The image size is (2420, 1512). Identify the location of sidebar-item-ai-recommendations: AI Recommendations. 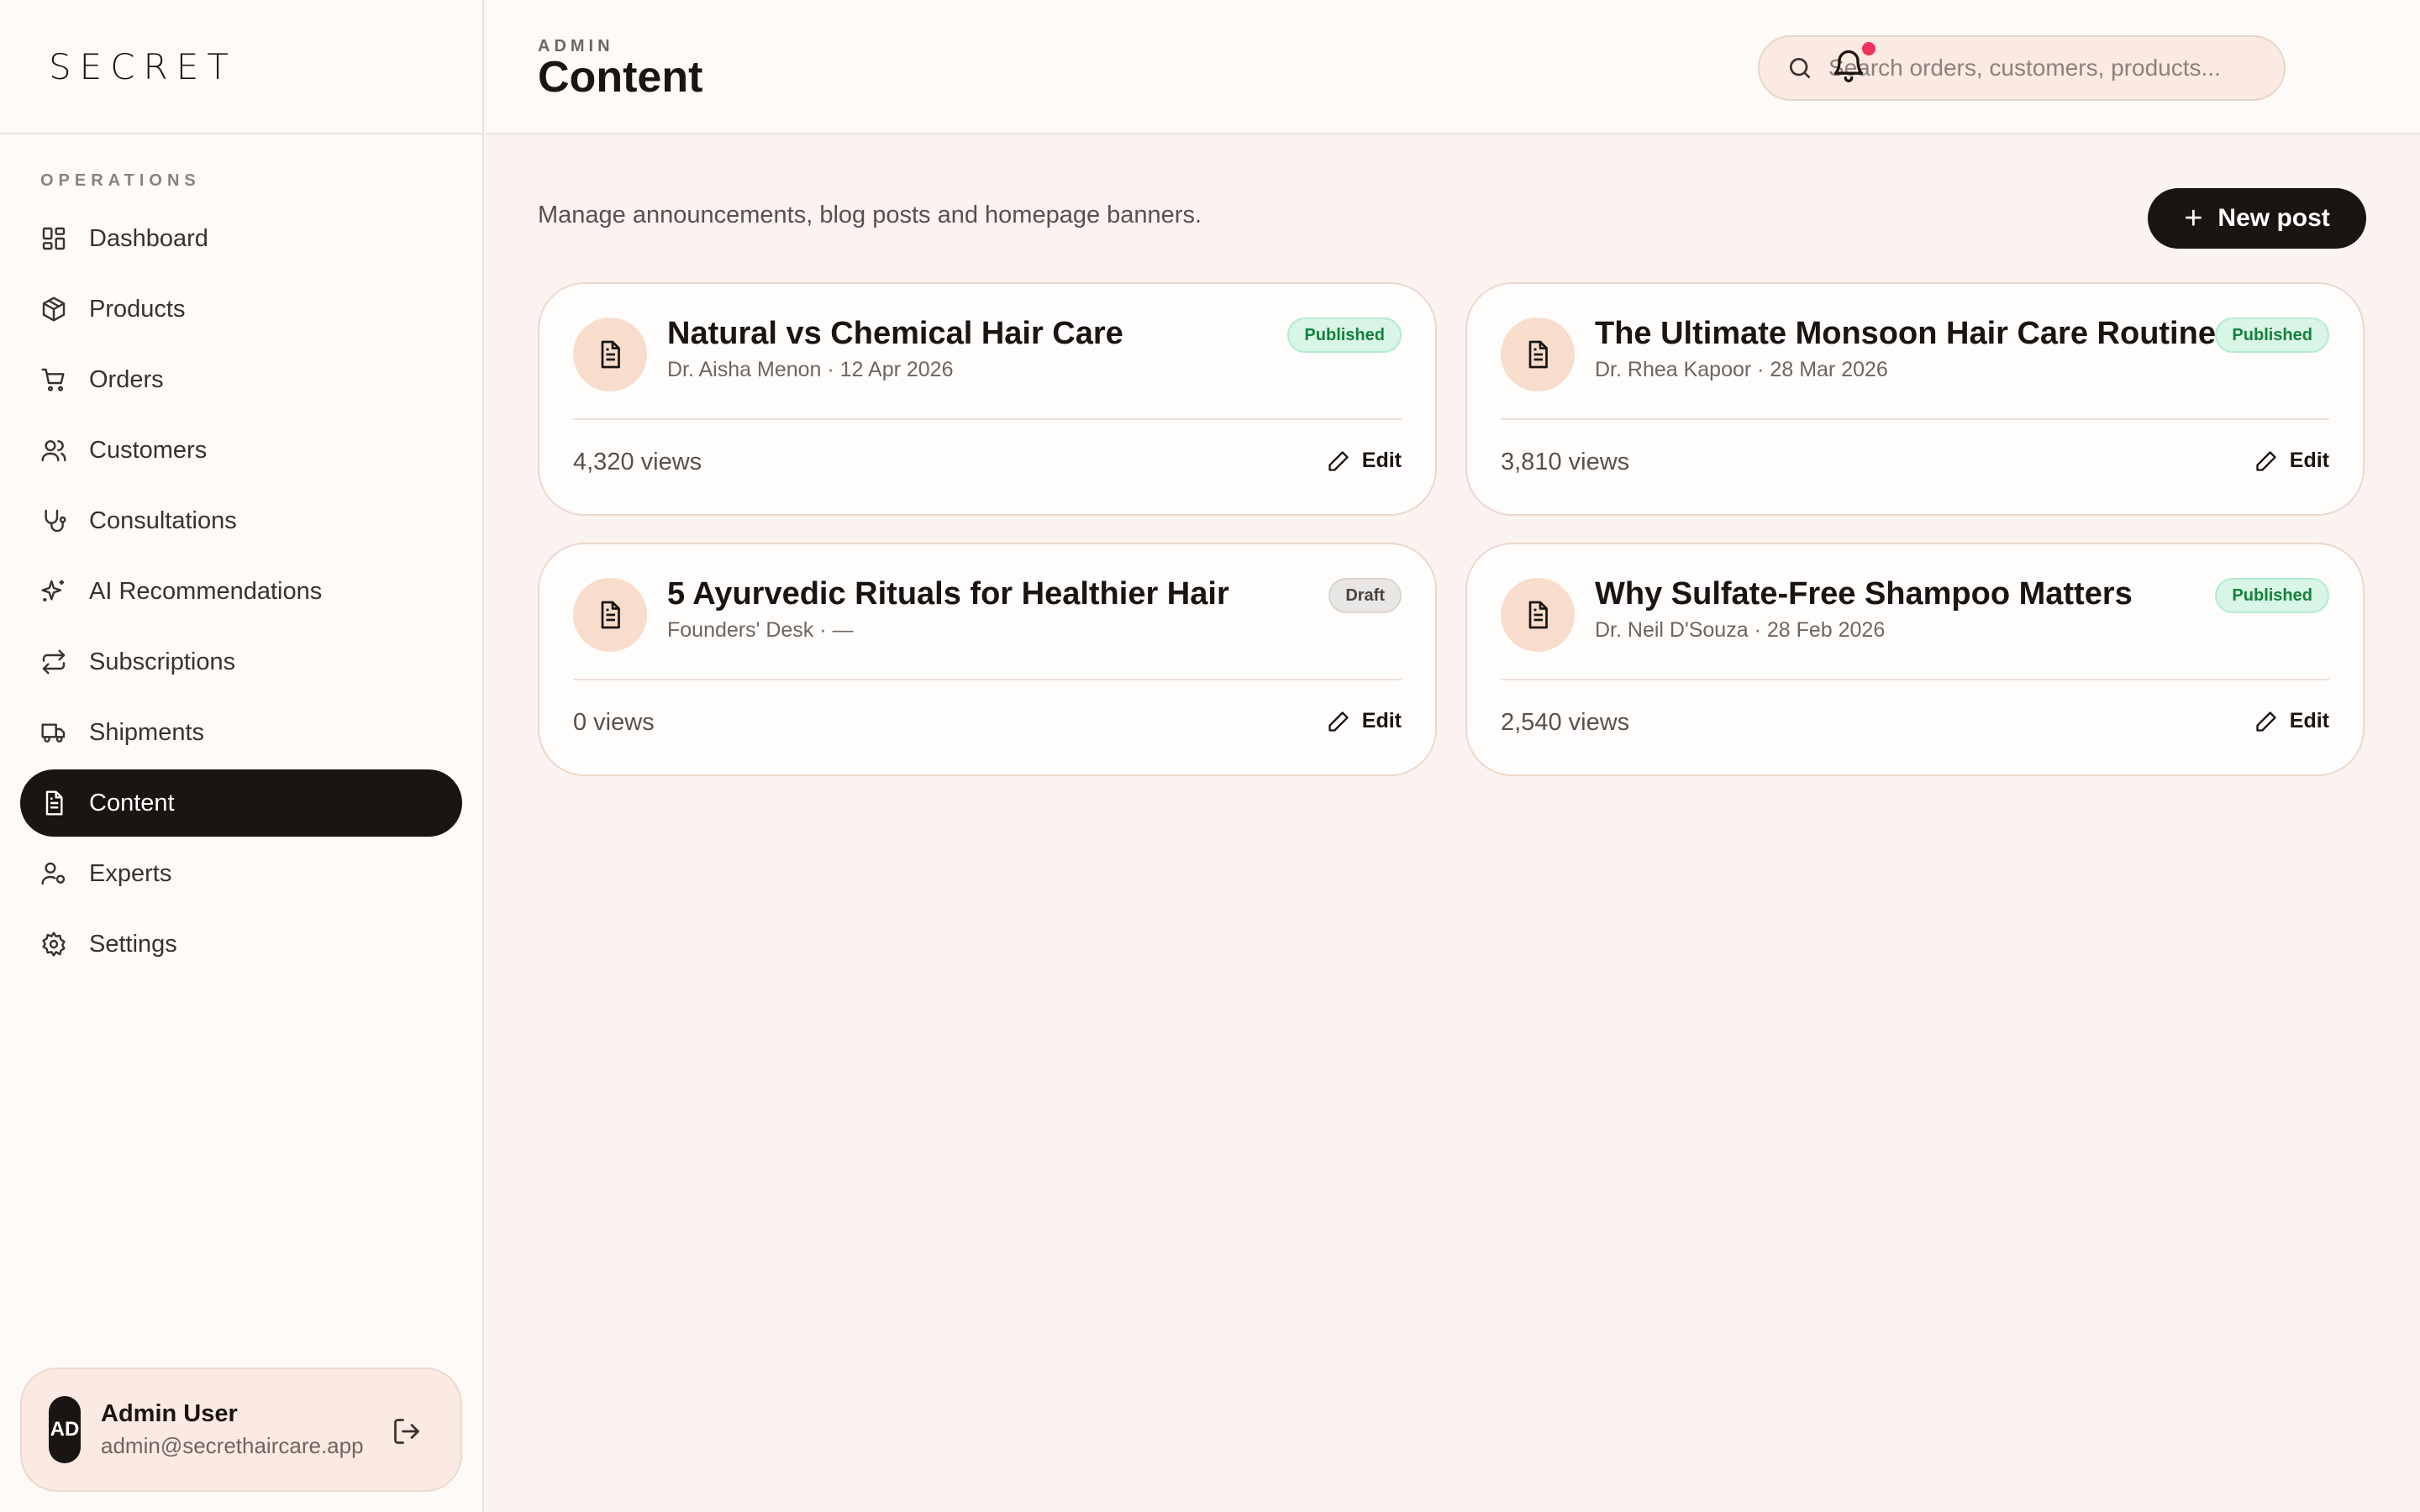
(241, 591).